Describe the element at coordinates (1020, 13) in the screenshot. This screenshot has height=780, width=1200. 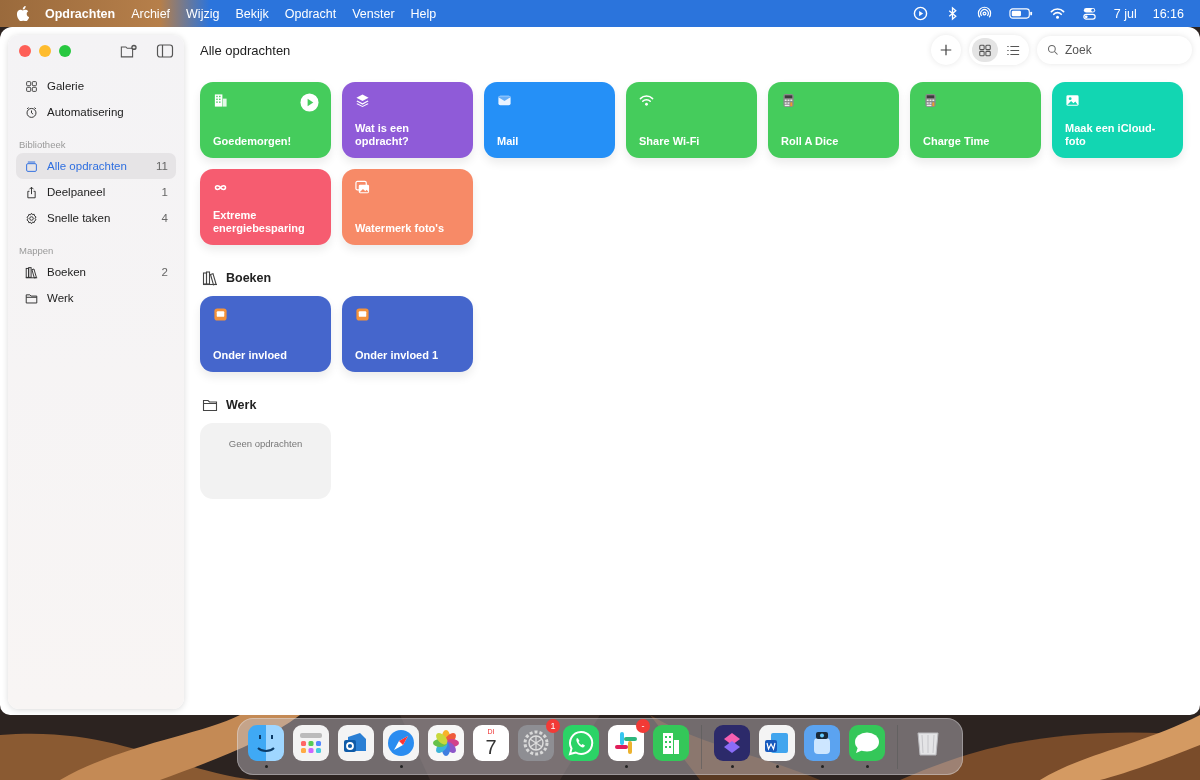
I see `battery-icon` at that location.